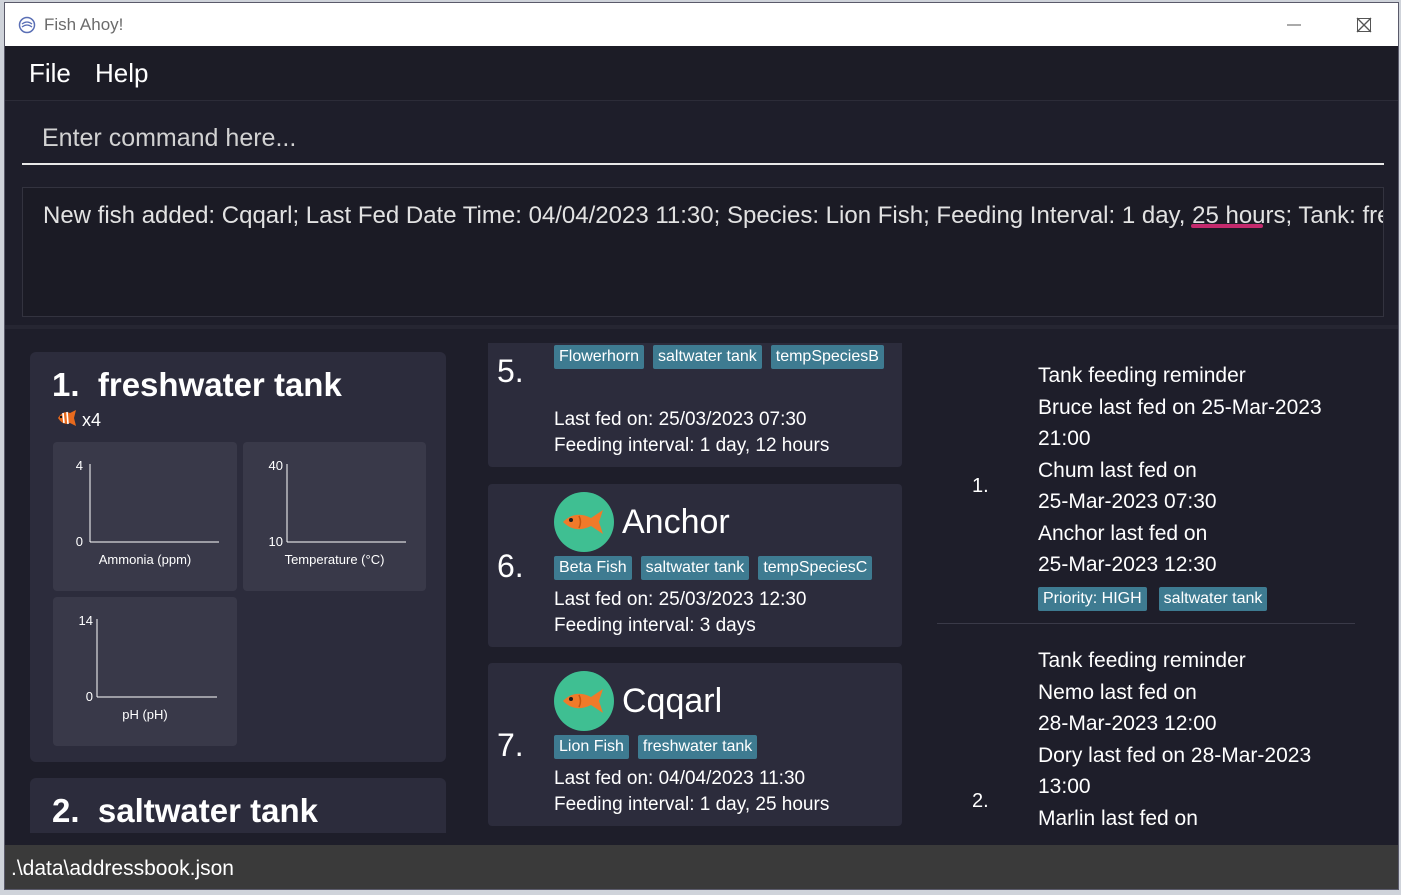 This screenshot has width=1401, height=895. I want to click on ph-chart-label: pH (pH), so click(145, 714).